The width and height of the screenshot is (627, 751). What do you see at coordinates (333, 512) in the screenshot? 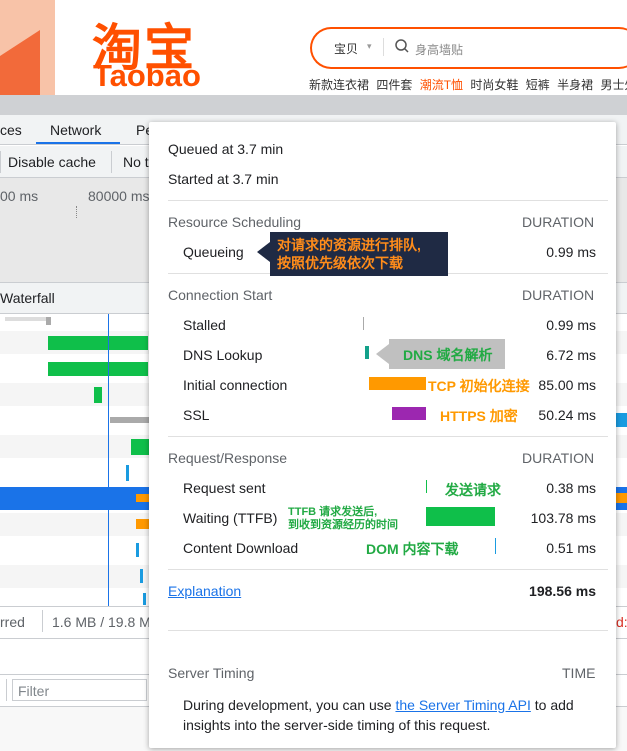
I see `annotation-line: TTFB 请求发送后,` at bounding box center [333, 512].